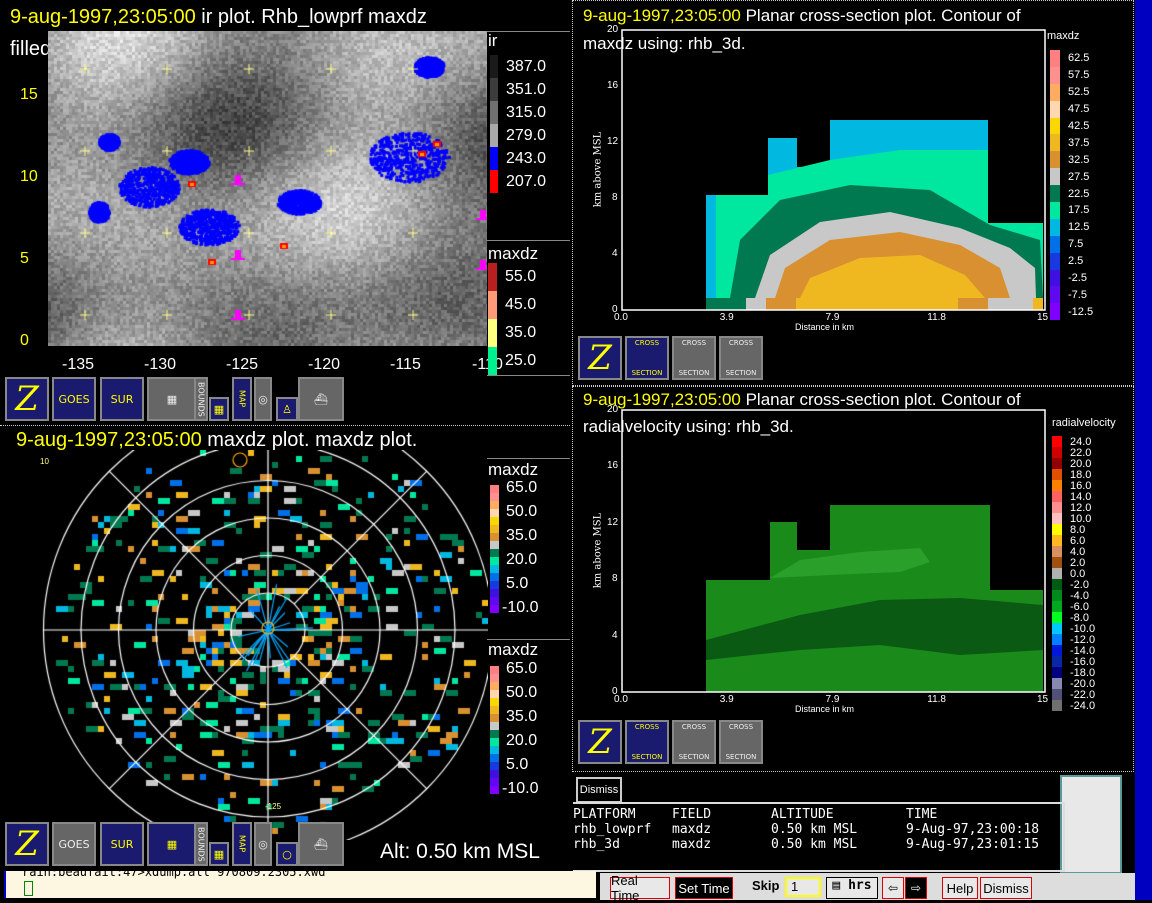 The image size is (1152, 903). What do you see at coordinates (1006, 888) in the screenshot?
I see `dismiss-button: Dismiss` at bounding box center [1006, 888].